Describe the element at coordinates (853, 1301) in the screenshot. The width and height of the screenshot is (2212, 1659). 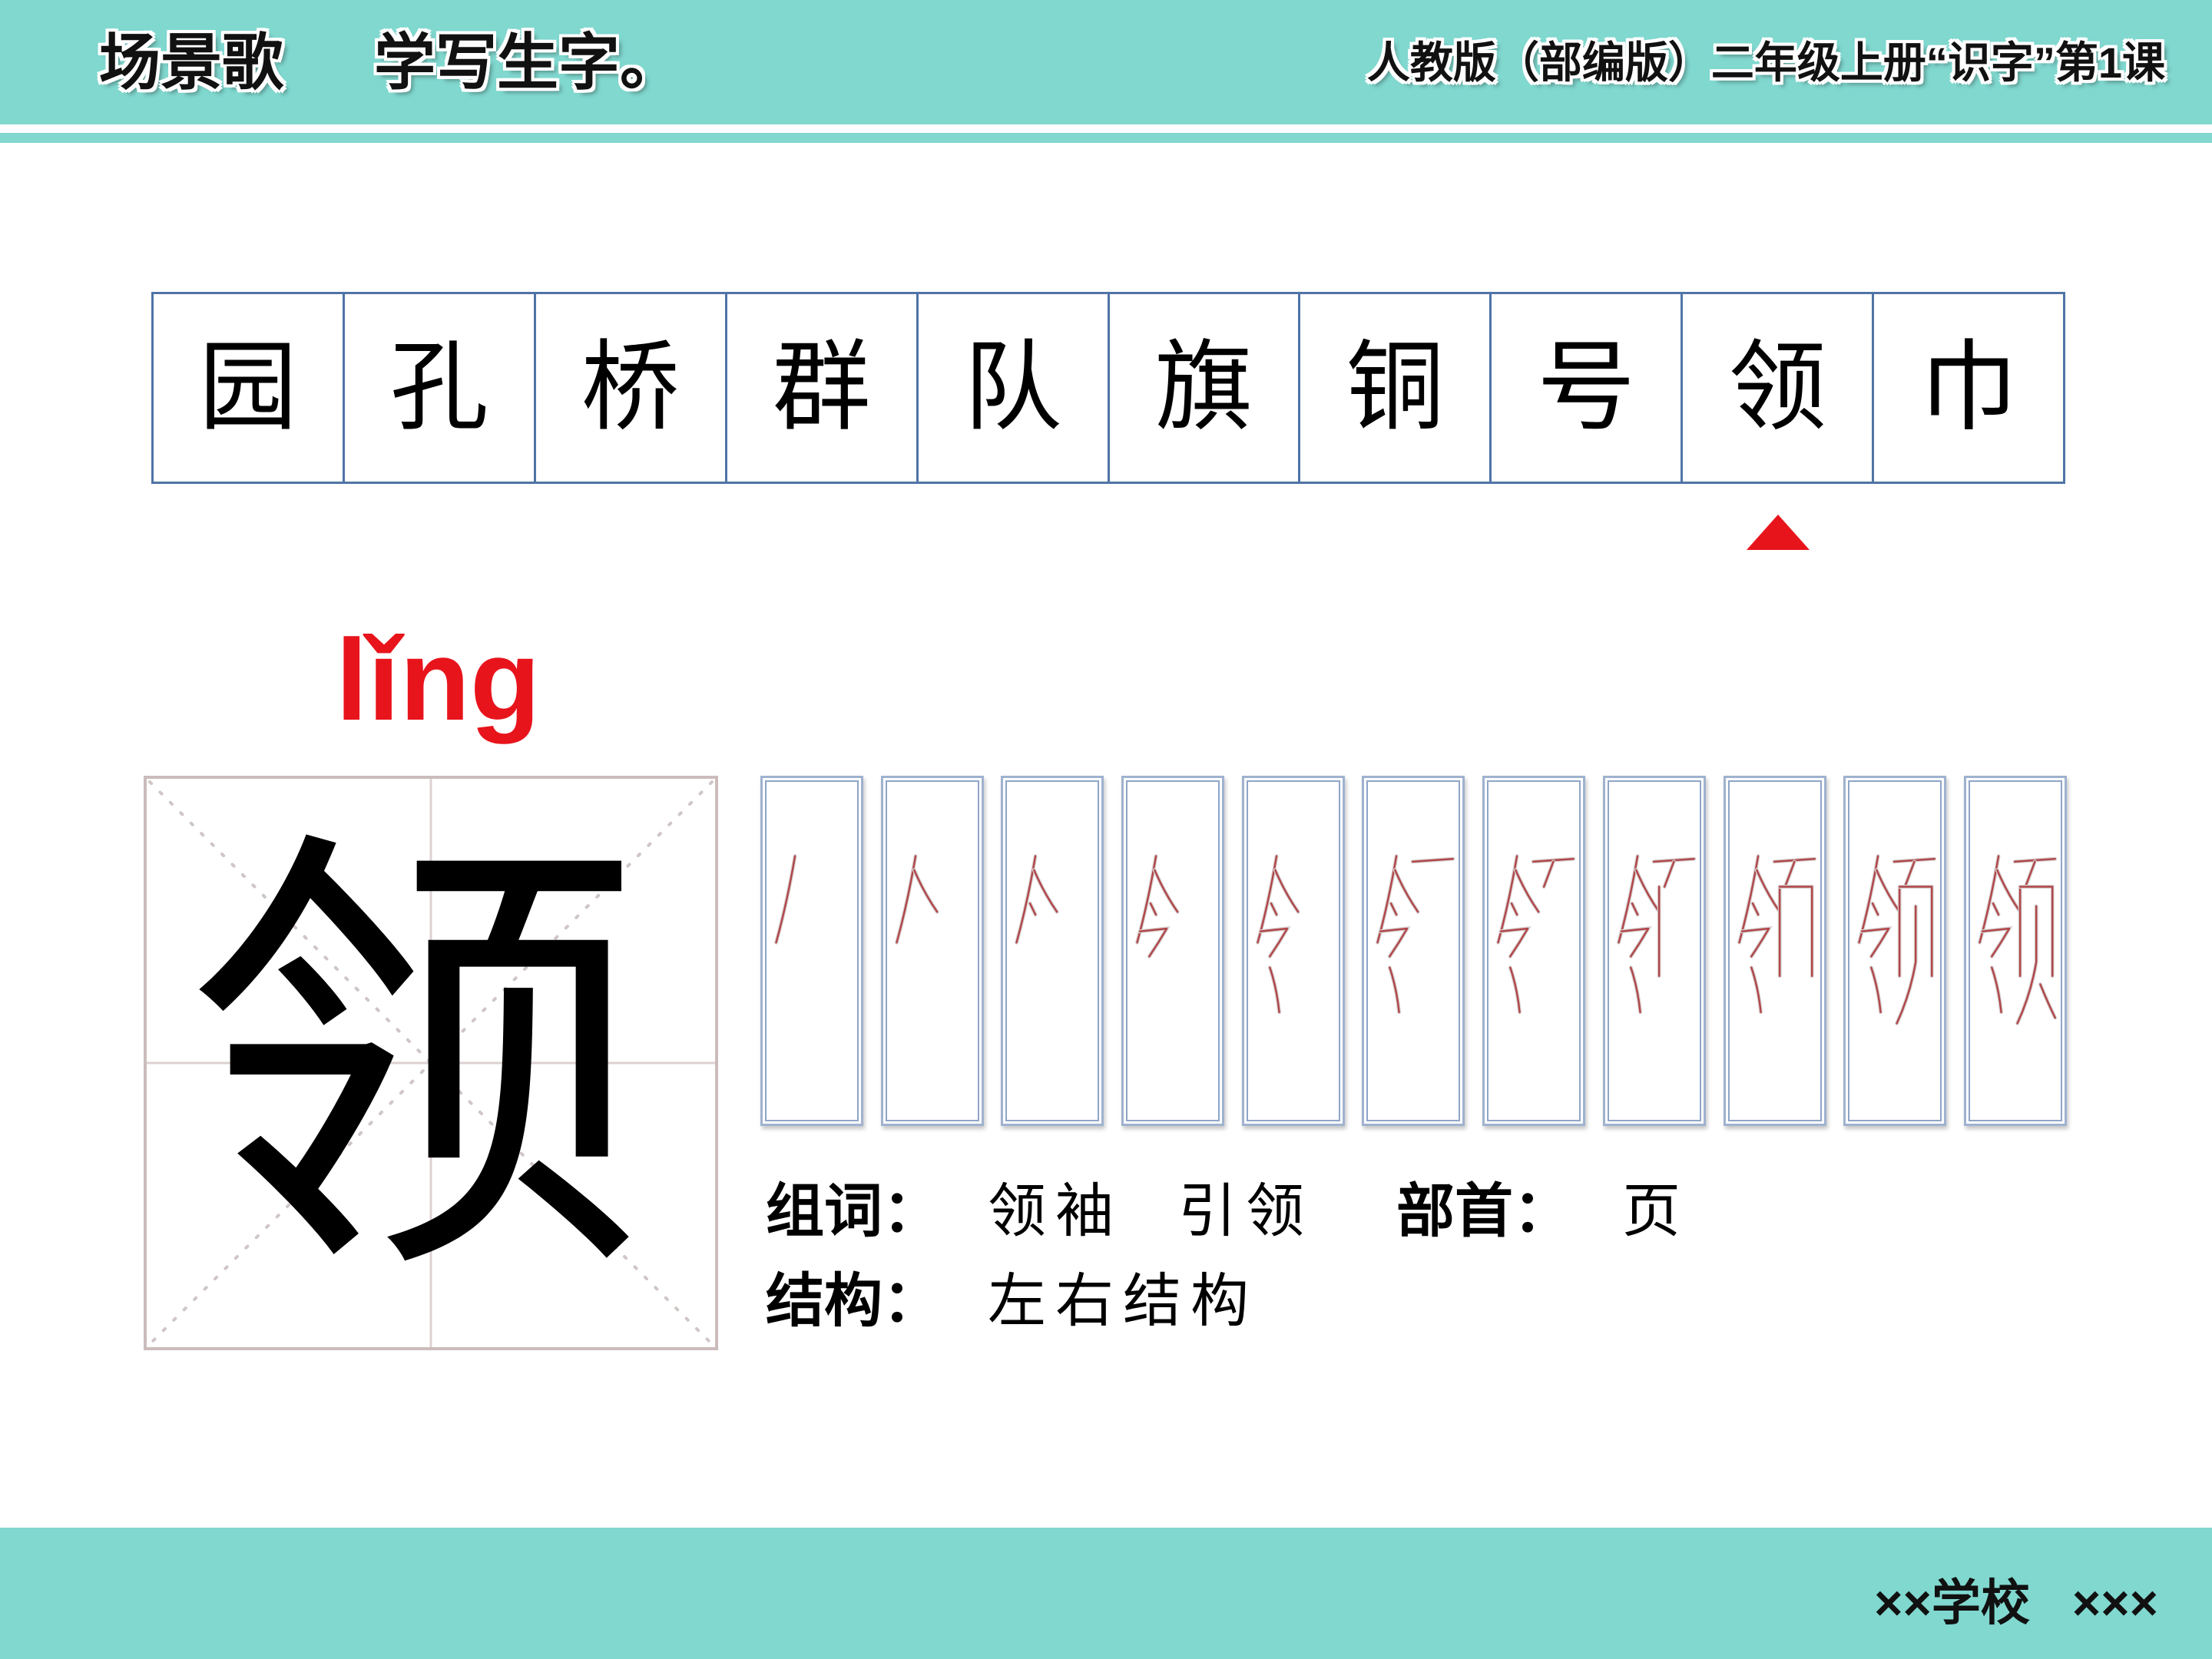
I see `structure-label: 结构：` at that location.